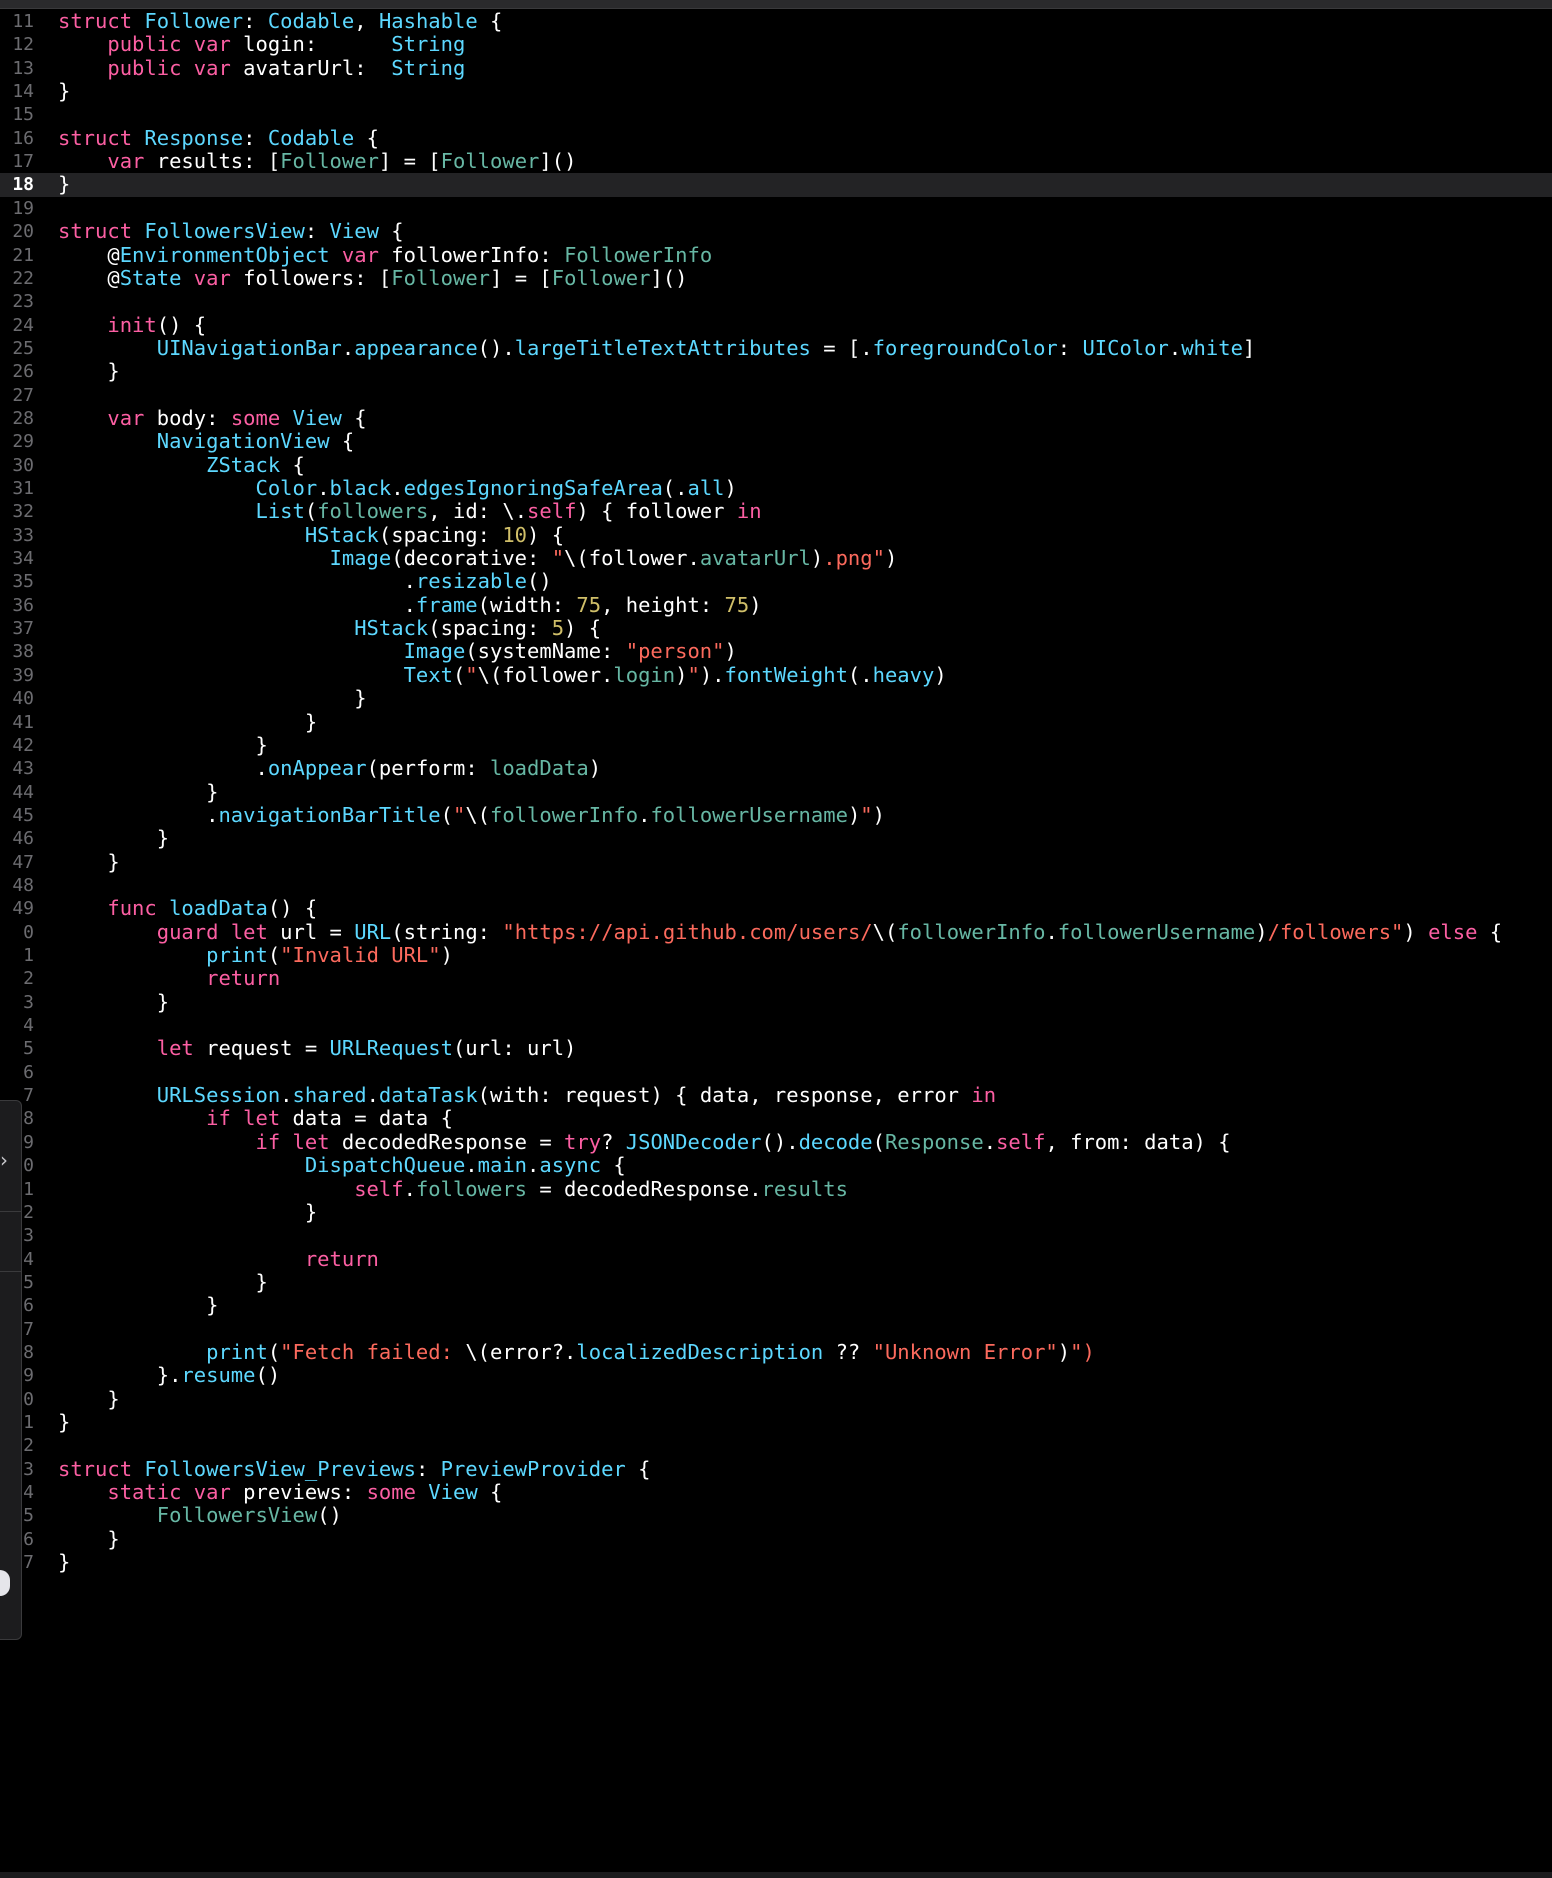 The image size is (1552, 1878). I want to click on code-line: 11 struct Follower: Codable, Hashable {, so click(776, 21).